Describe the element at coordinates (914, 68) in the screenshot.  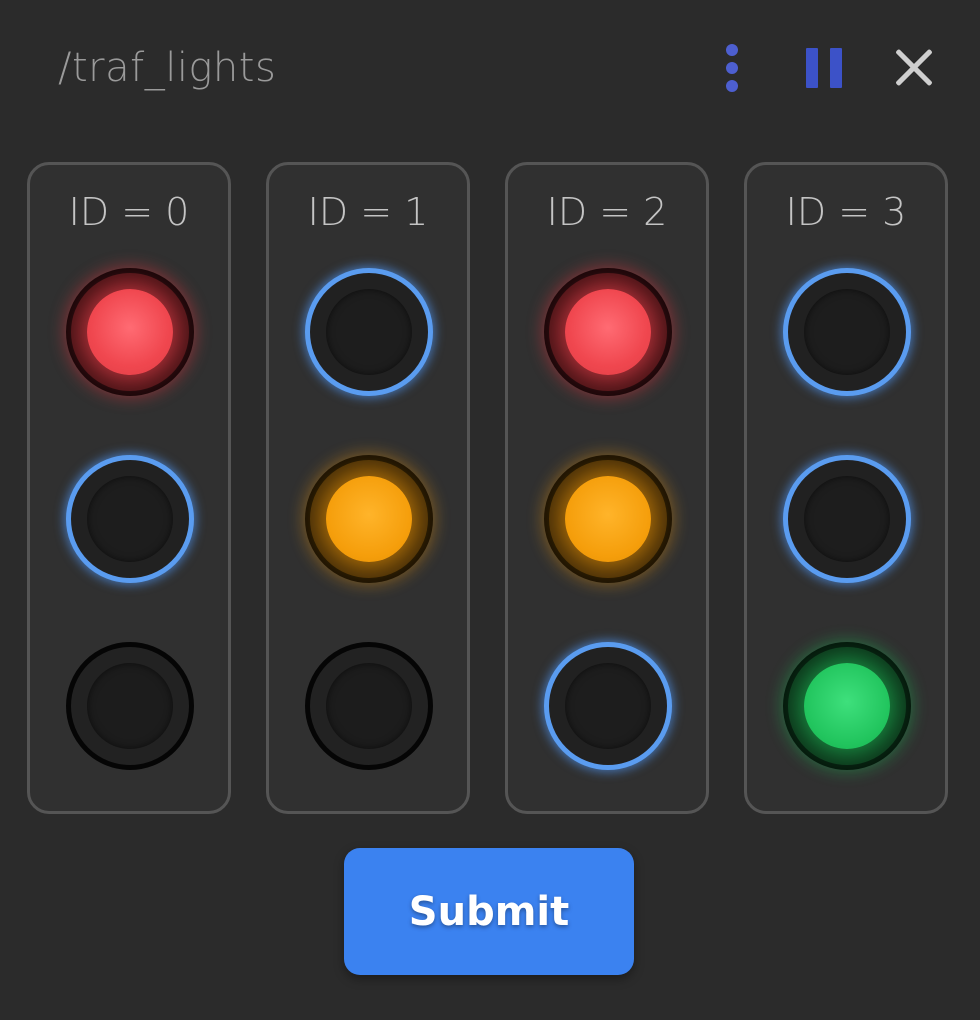
I see `close-icon` at that location.